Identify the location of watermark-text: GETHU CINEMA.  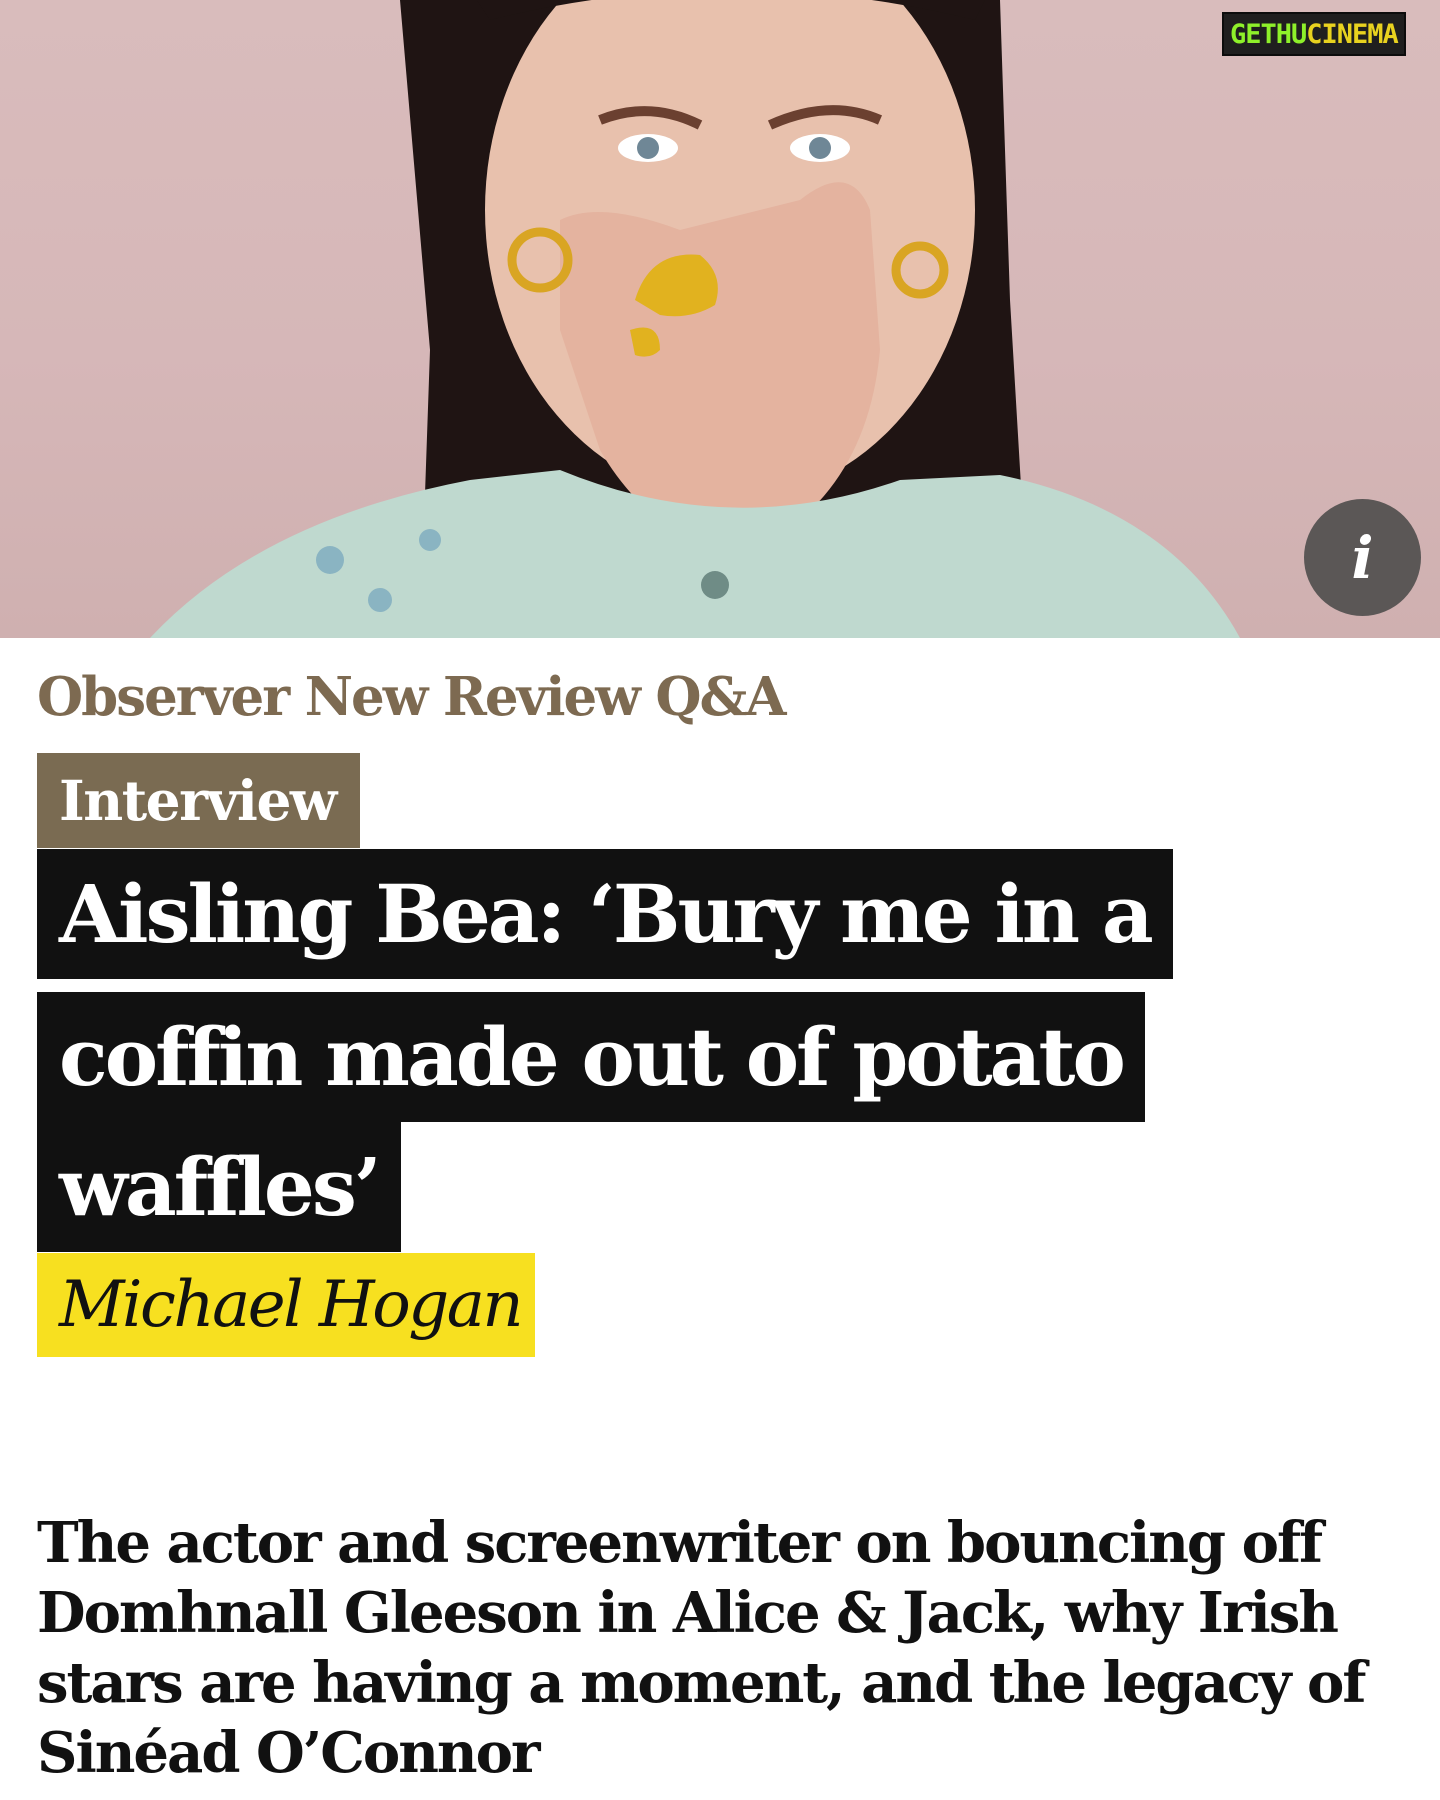
(1314, 34).